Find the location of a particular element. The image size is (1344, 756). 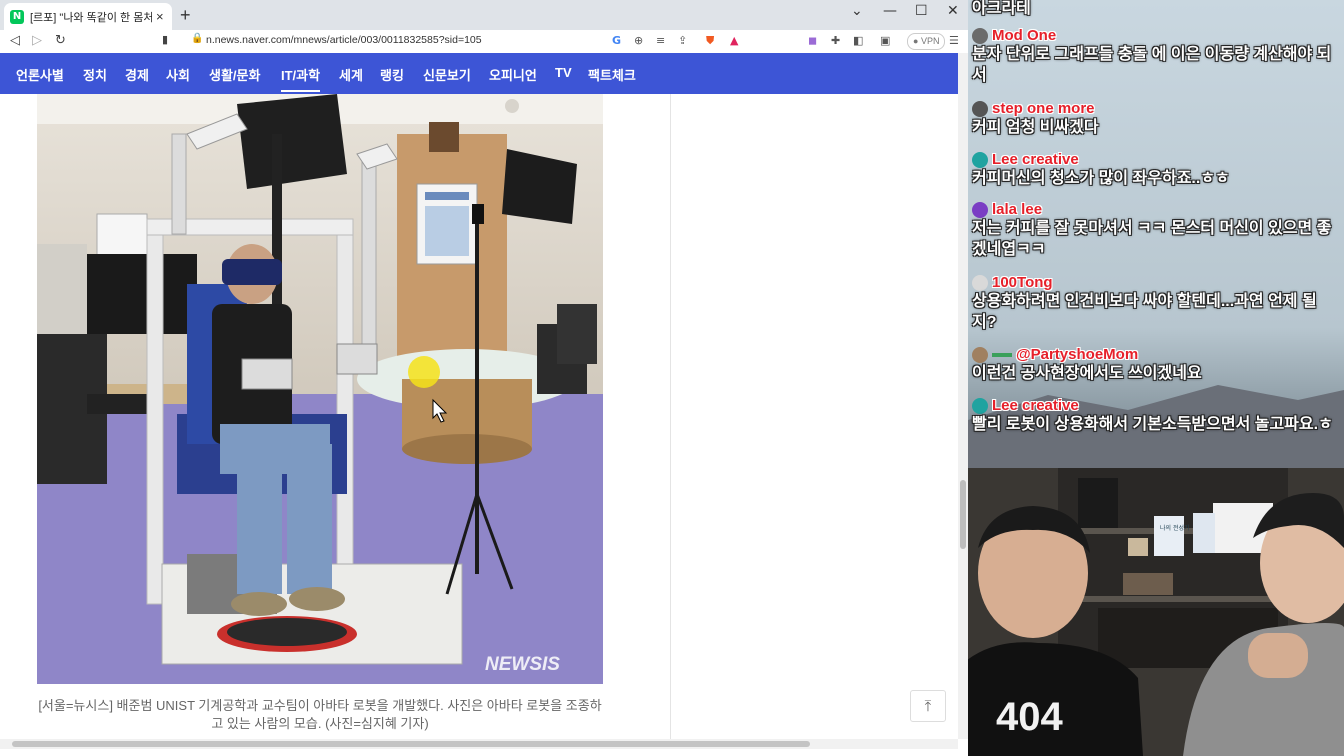

tab-close-icon: × is located at coordinates (160, 16).